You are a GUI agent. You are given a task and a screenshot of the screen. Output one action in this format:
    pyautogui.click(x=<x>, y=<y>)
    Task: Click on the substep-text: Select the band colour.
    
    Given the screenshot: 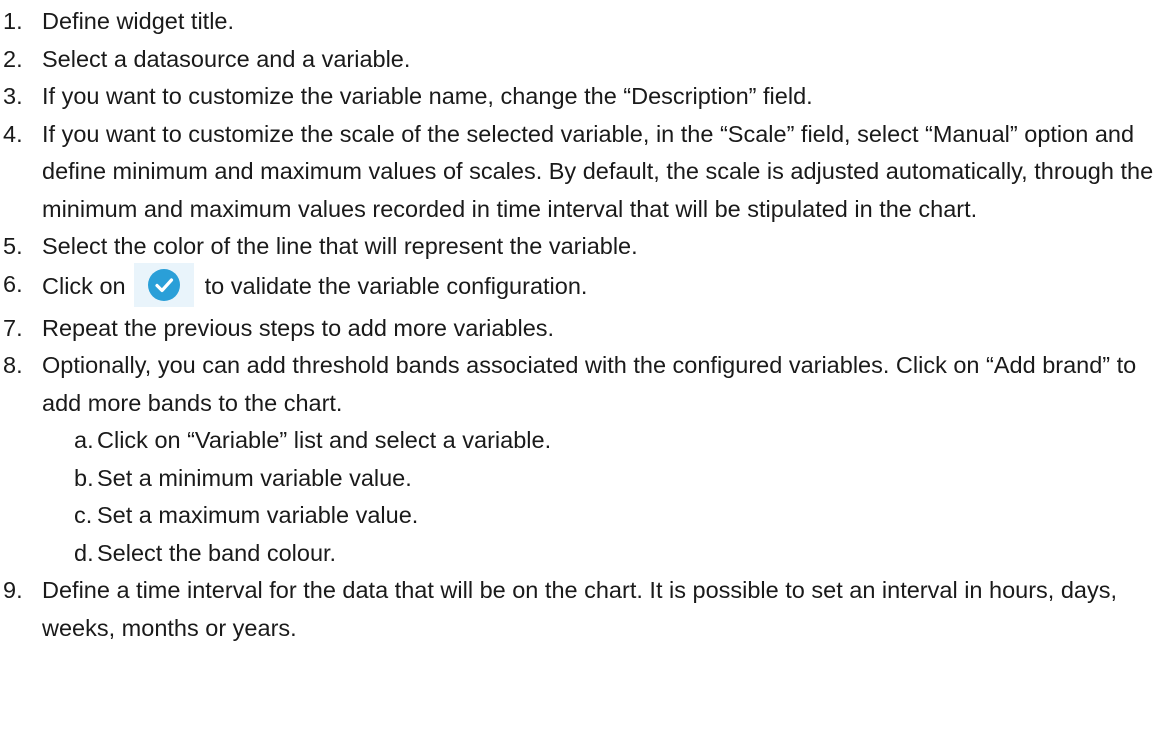 What is the action you would take?
    pyautogui.click(x=217, y=552)
    